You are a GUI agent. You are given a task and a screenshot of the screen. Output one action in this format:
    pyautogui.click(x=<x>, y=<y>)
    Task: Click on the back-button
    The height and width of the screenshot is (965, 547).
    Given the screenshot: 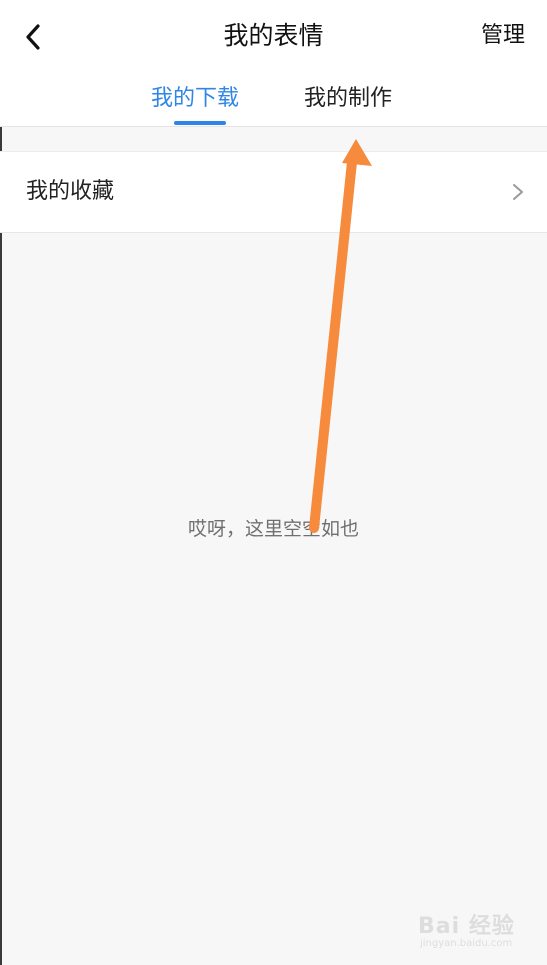 What is the action you would take?
    pyautogui.click(x=33, y=37)
    